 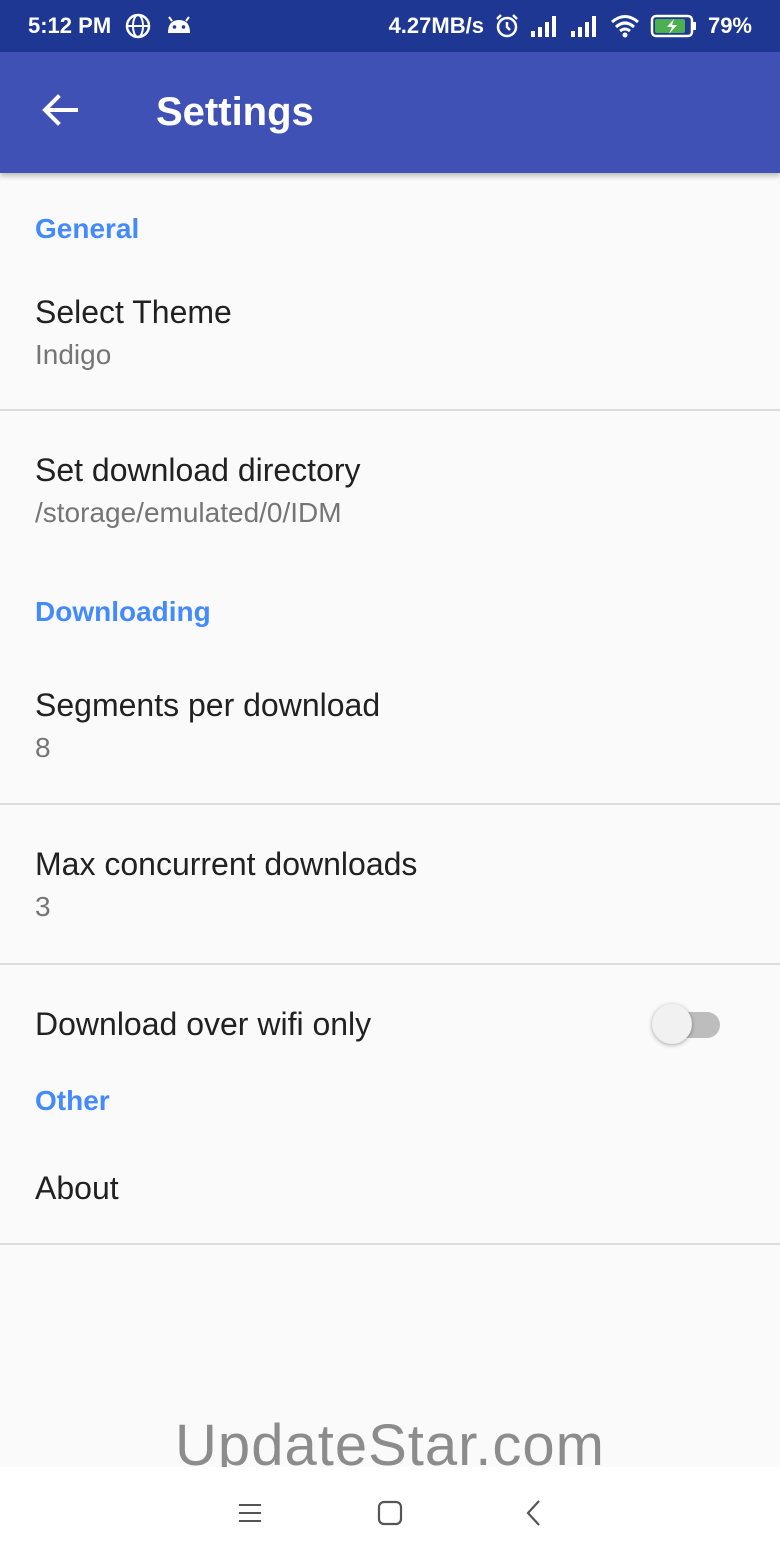 I want to click on pref-segments-per-download: Segments per download 8, so click(x=390, y=730).